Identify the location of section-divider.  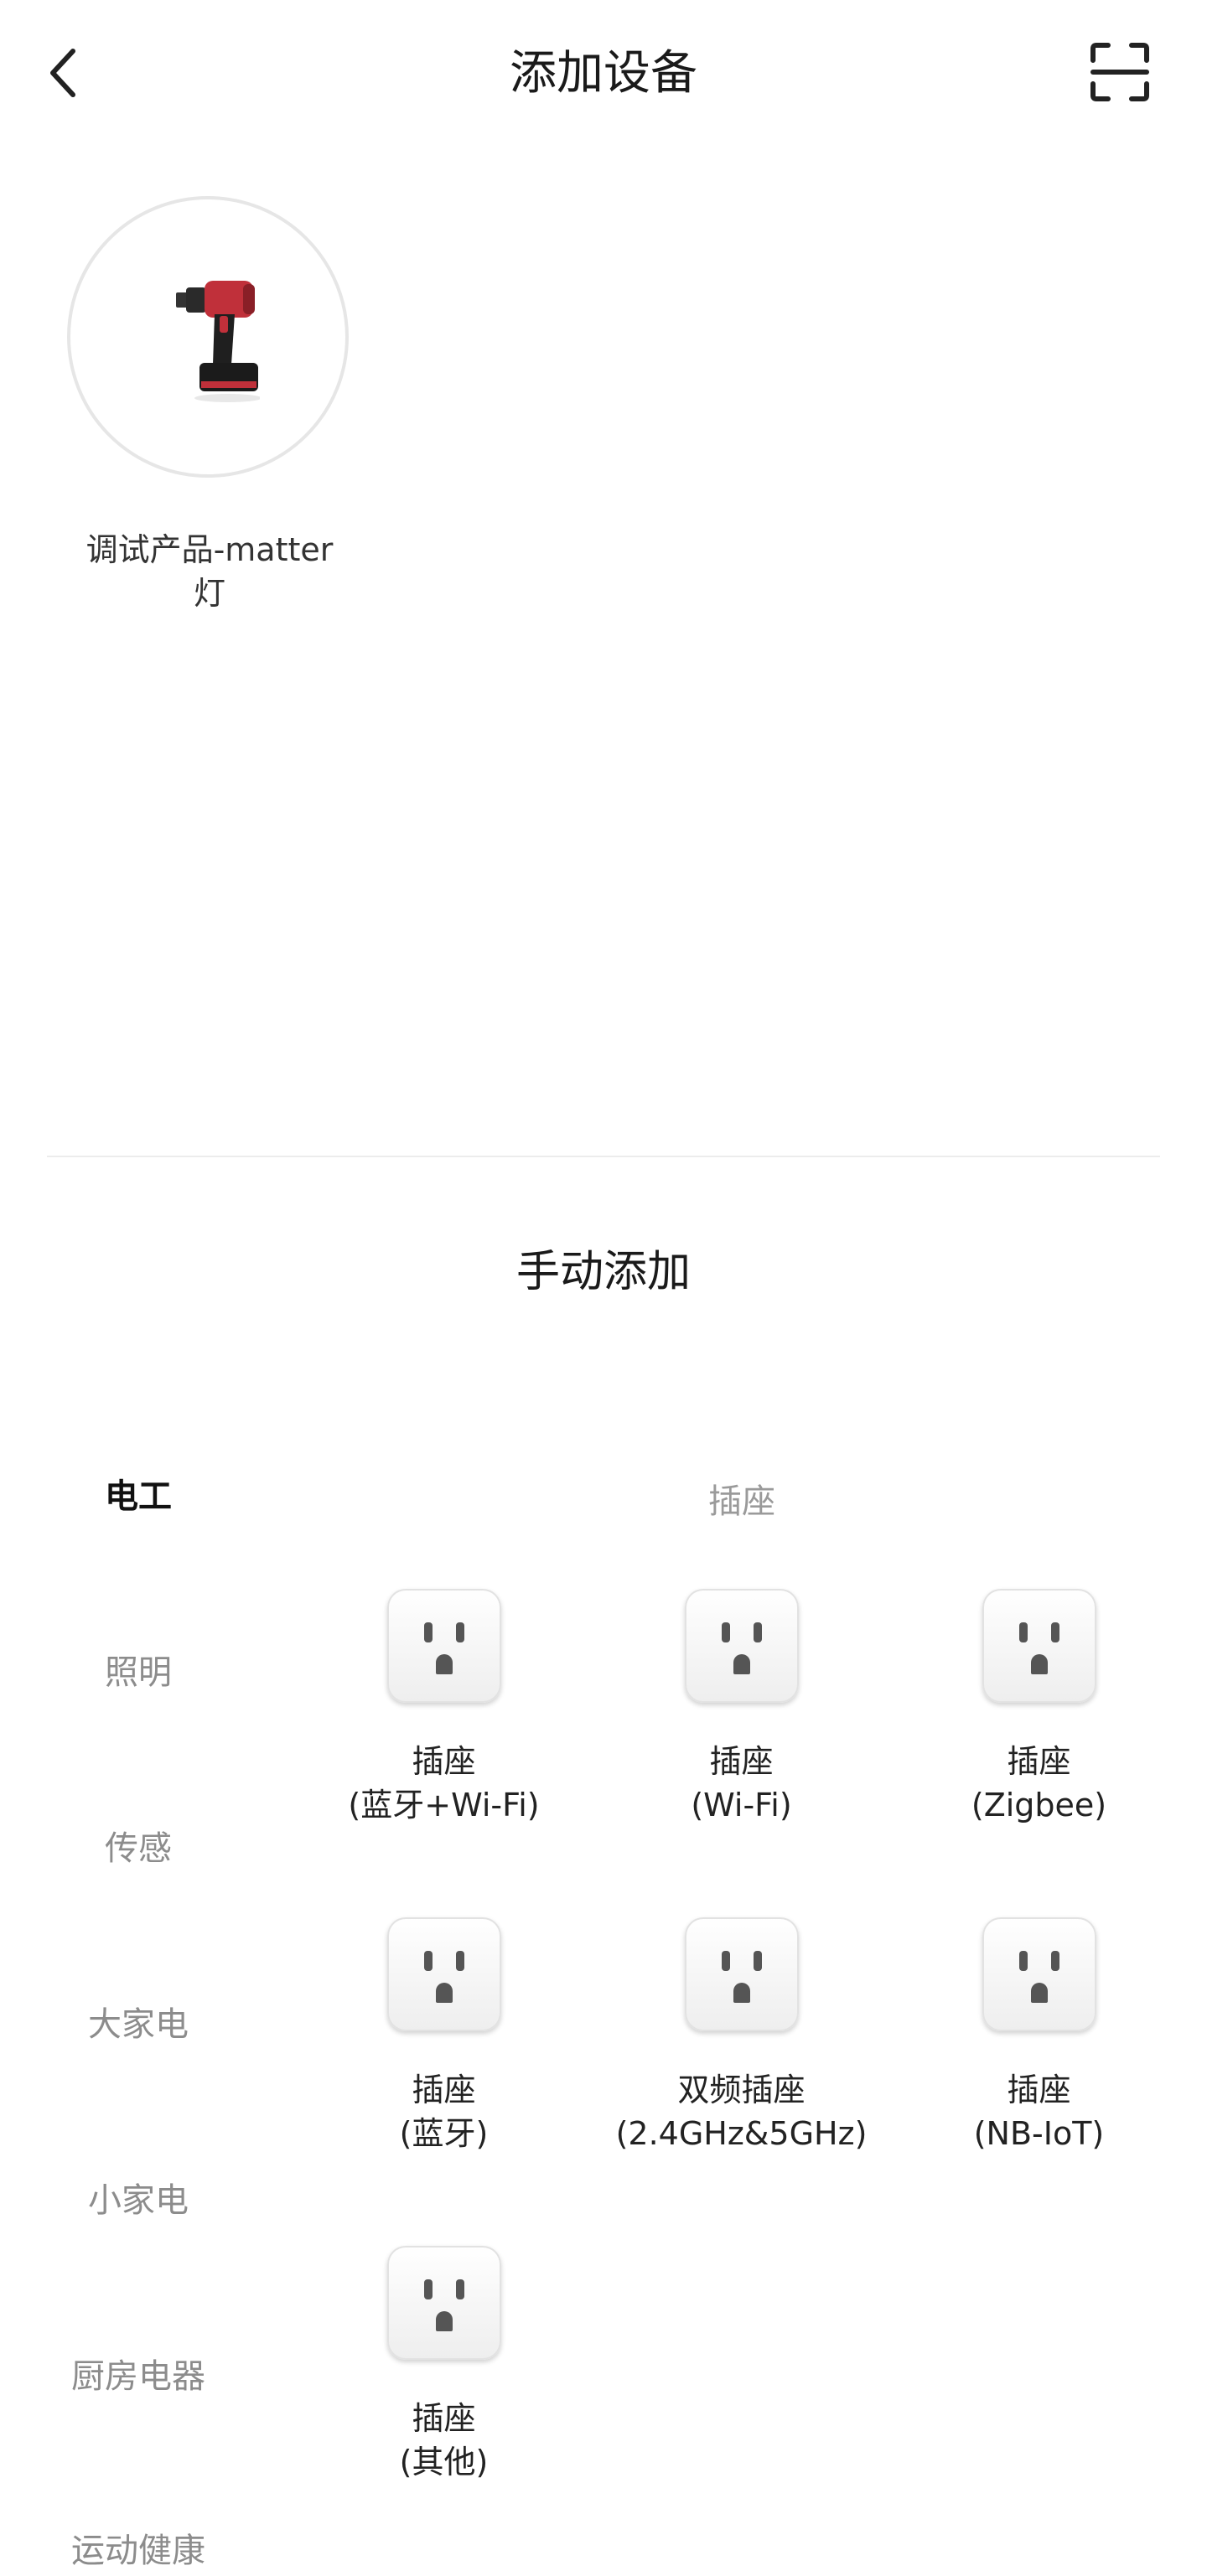
(604, 1156).